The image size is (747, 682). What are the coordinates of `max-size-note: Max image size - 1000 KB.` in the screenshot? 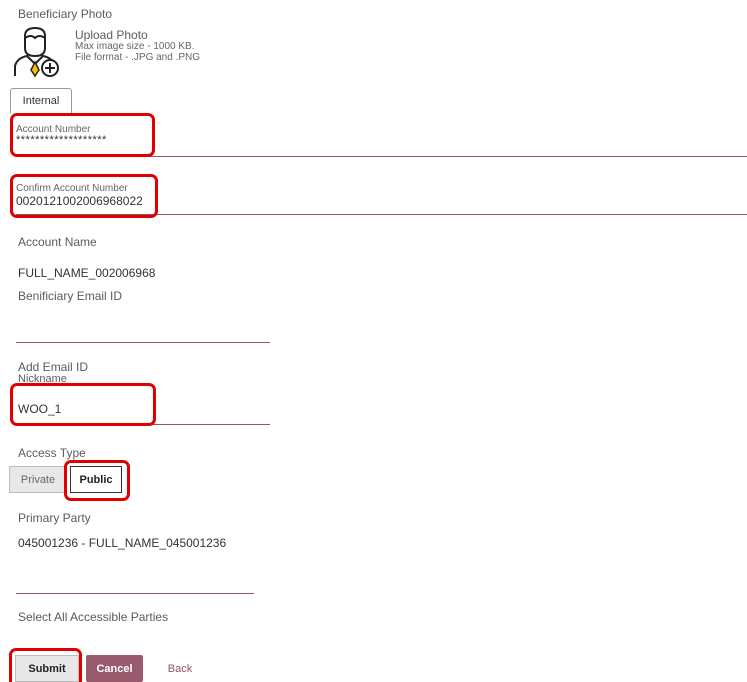 It's located at (135, 46).